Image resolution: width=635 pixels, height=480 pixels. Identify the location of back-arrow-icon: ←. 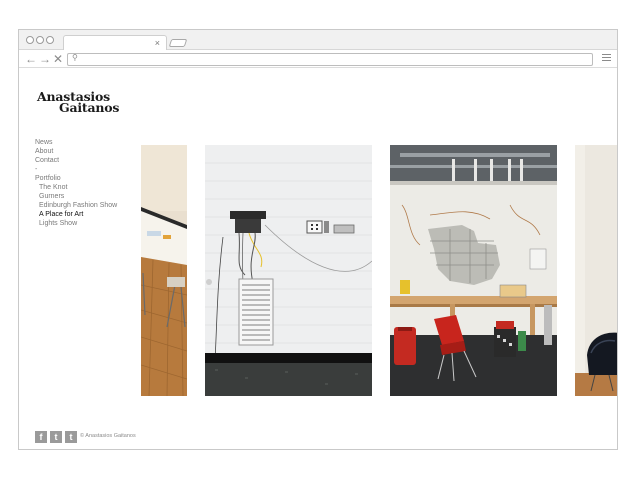
(31, 59).